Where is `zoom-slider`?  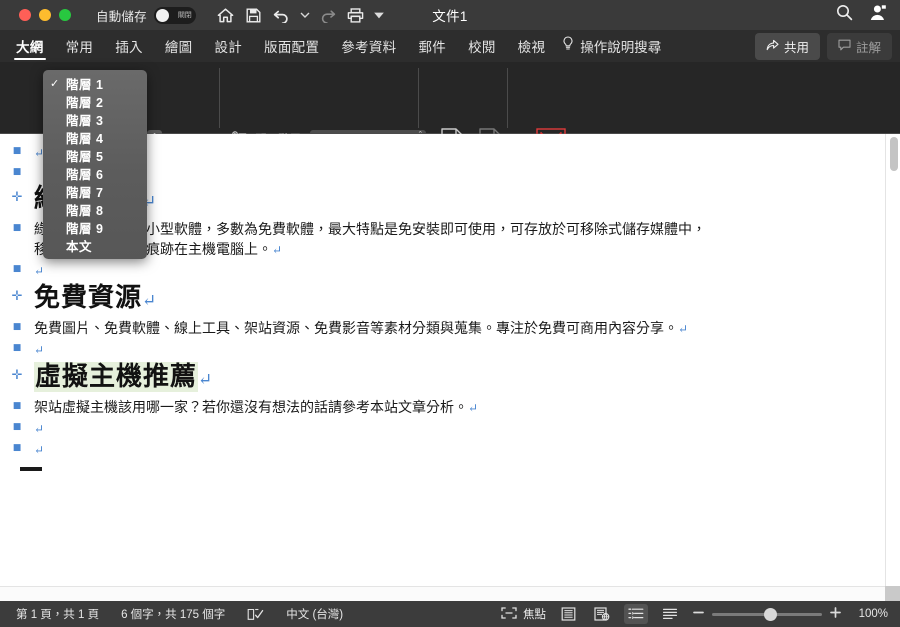
zoom-slider is located at coordinates (767, 614).